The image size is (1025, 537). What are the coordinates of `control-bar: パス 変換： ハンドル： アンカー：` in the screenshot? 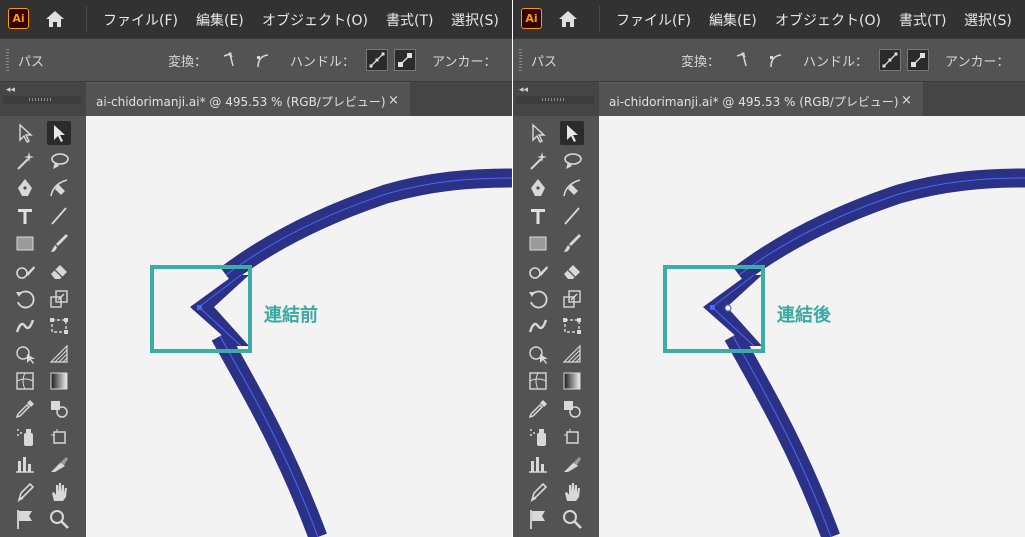 It's located at (256, 60).